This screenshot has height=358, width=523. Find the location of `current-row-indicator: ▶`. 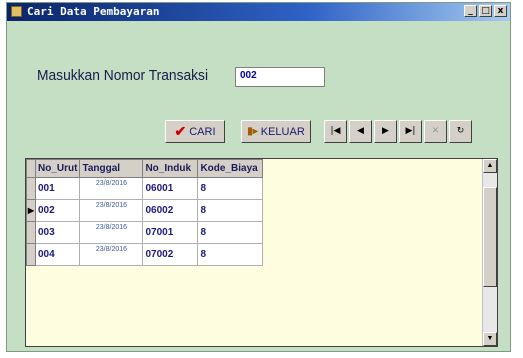

current-row-indicator: ▶ is located at coordinates (31, 210).